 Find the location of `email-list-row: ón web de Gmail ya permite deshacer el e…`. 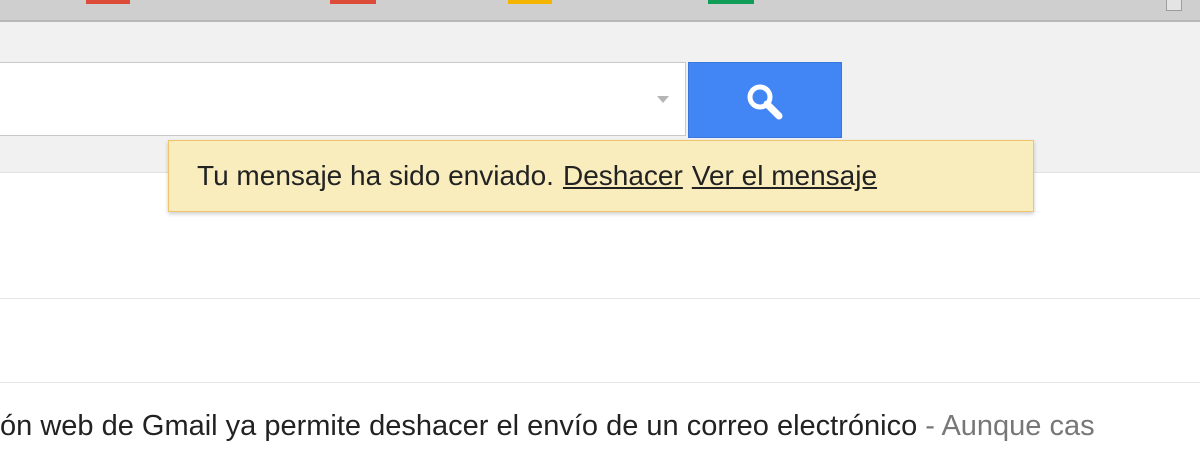

email-list-row: ón web de Gmail ya permite deshacer el e… is located at coordinates (600, 426).